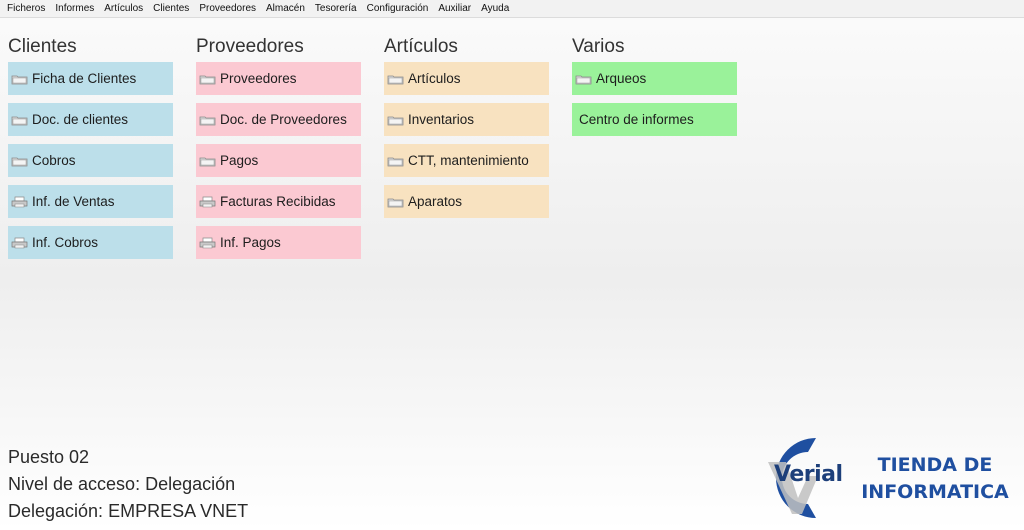  What do you see at coordinates (421, 46) in the screenshot?
I see `column-title-articulos: Artículos` at bounding box center [421, 46].